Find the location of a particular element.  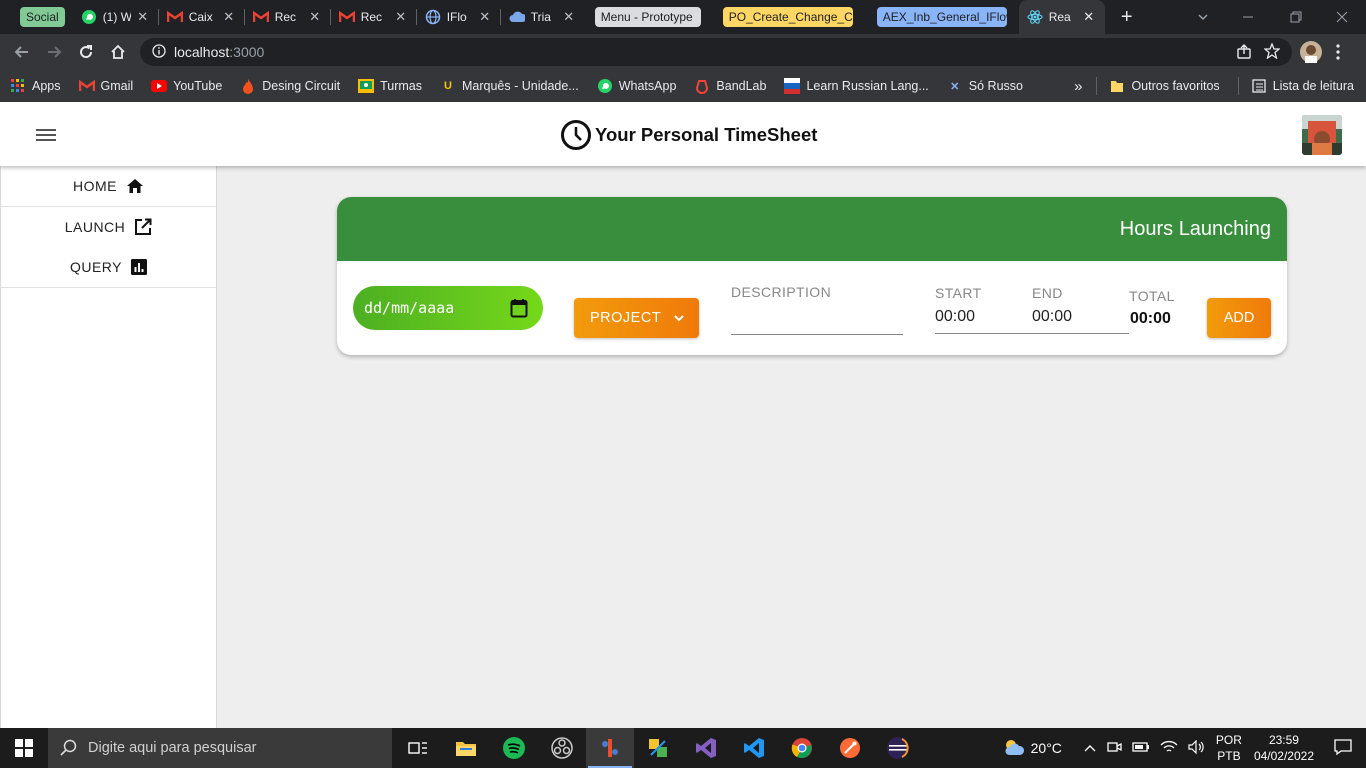

bookmark-whatsapp: WhatsApp is located at coordinates (636, 86).